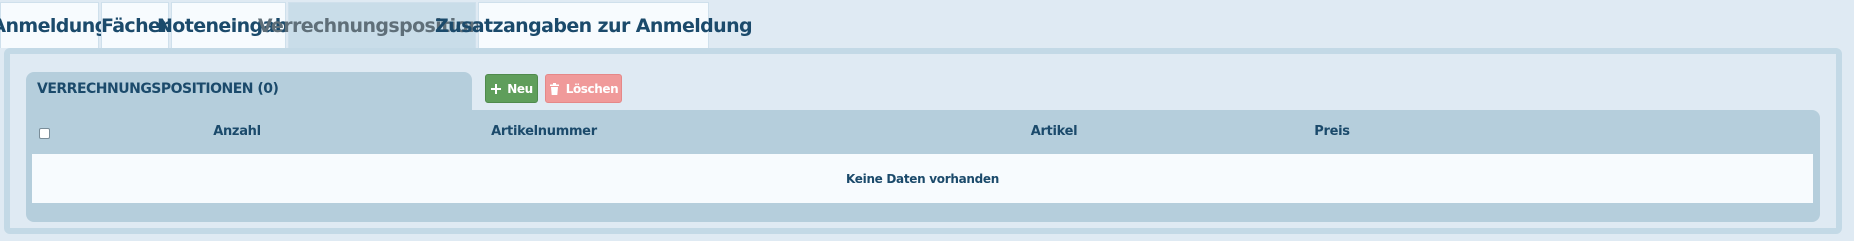 This screenshot has width=1854, height=241. I want to click on trash-icon, so click(555, 88).